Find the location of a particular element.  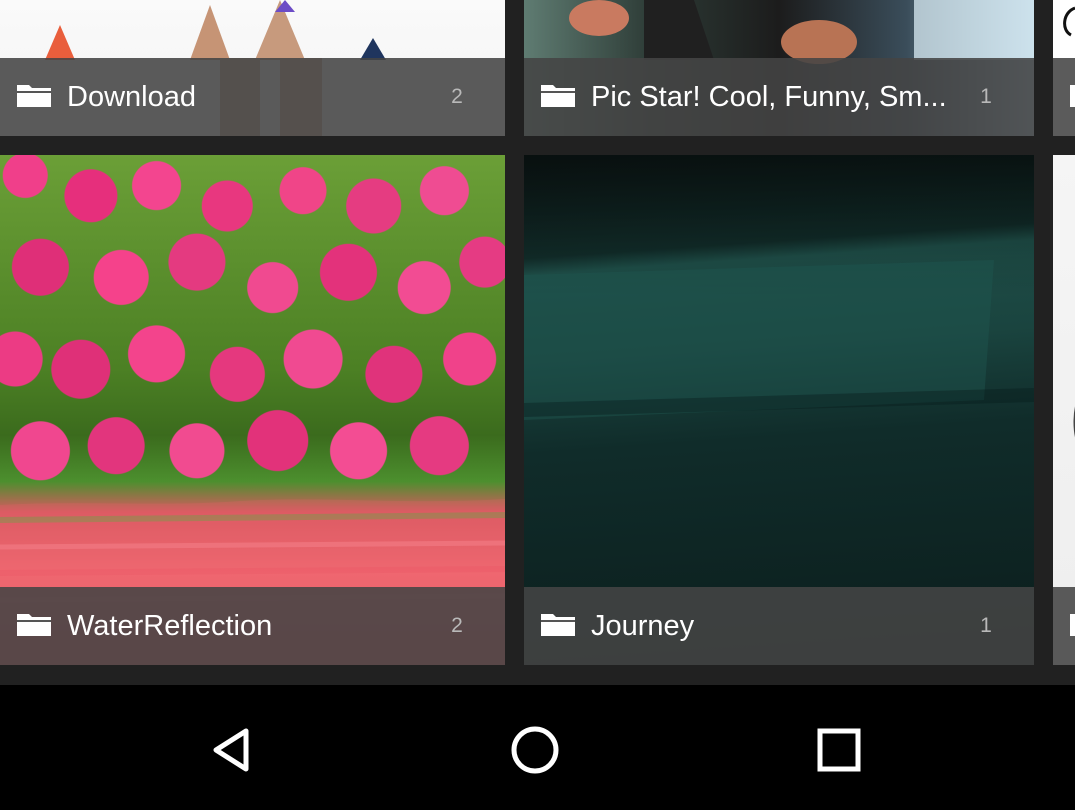

back-triangle-icon is located at coordinates (231, 750).